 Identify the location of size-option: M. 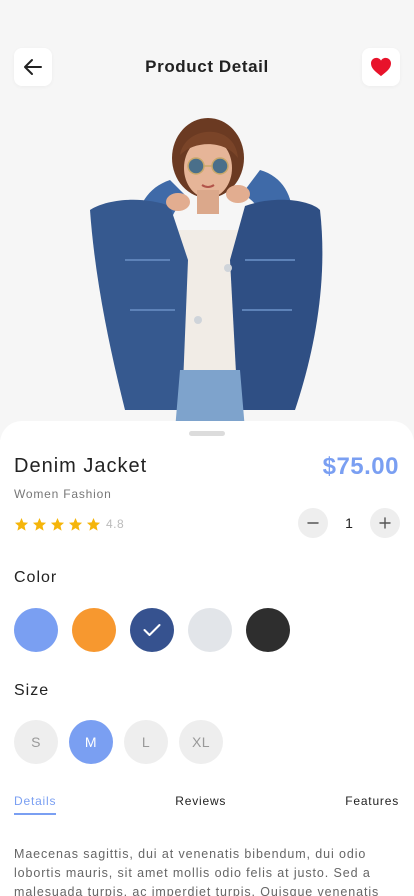
(91, 742).